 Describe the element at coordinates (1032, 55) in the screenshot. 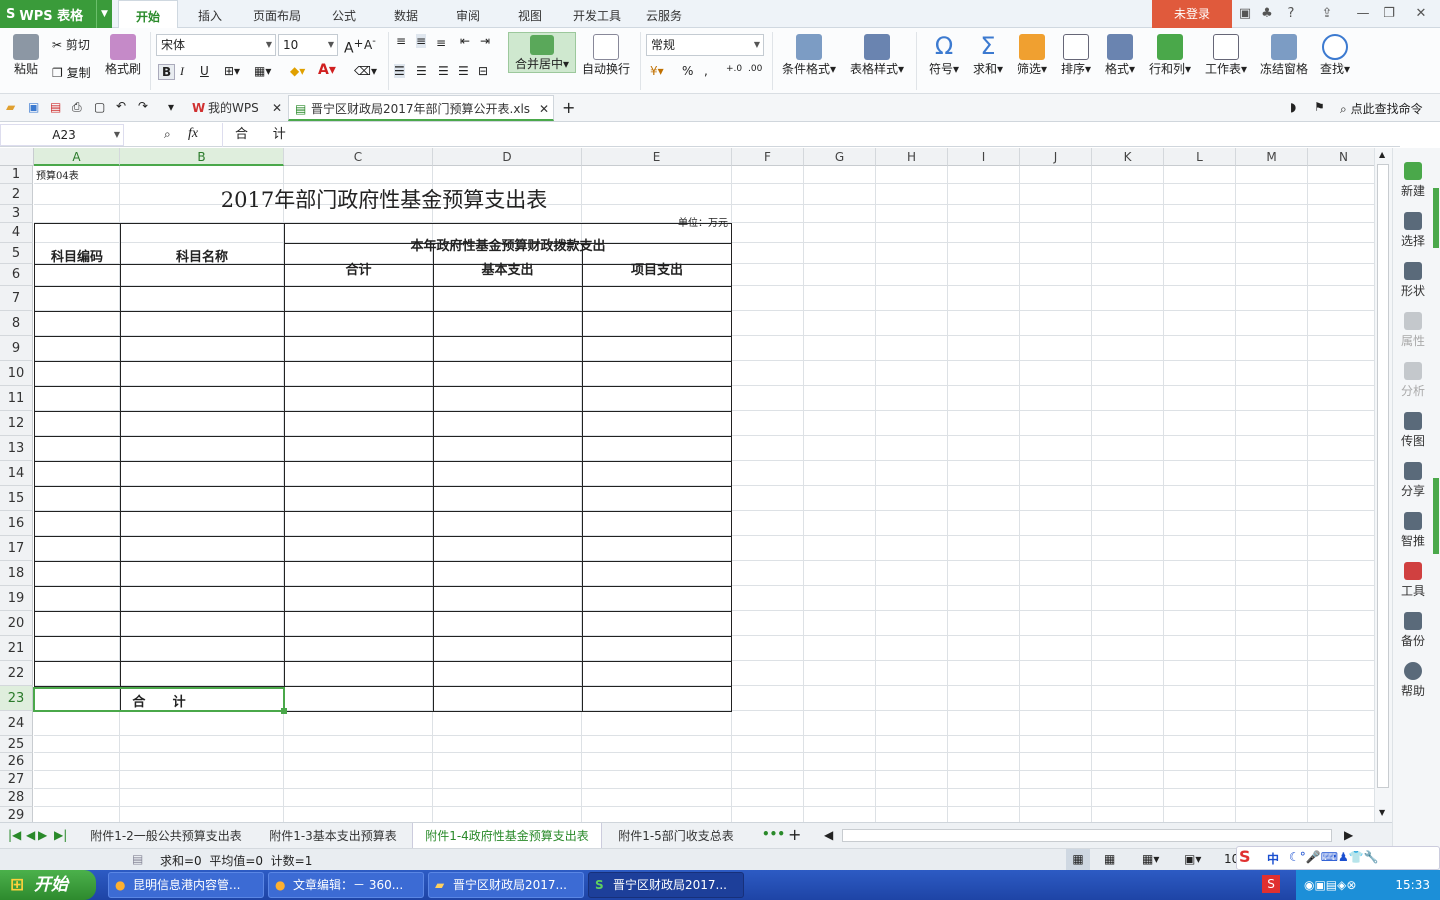

I see `filter-button: 筛选▾` at that location.